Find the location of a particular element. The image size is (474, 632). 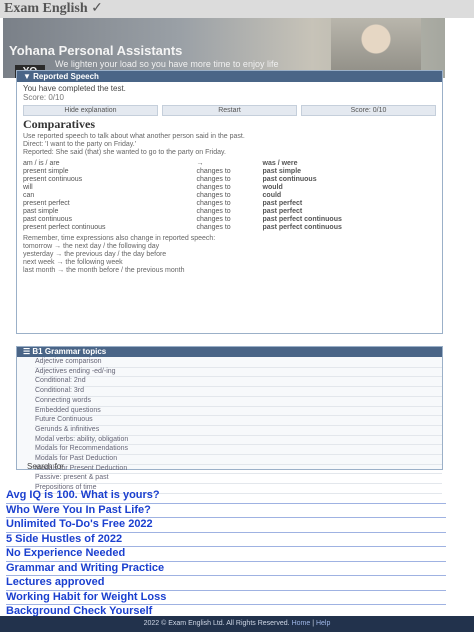

panel-header: ▼ Reported Speech is located at coordinates (229, 76).